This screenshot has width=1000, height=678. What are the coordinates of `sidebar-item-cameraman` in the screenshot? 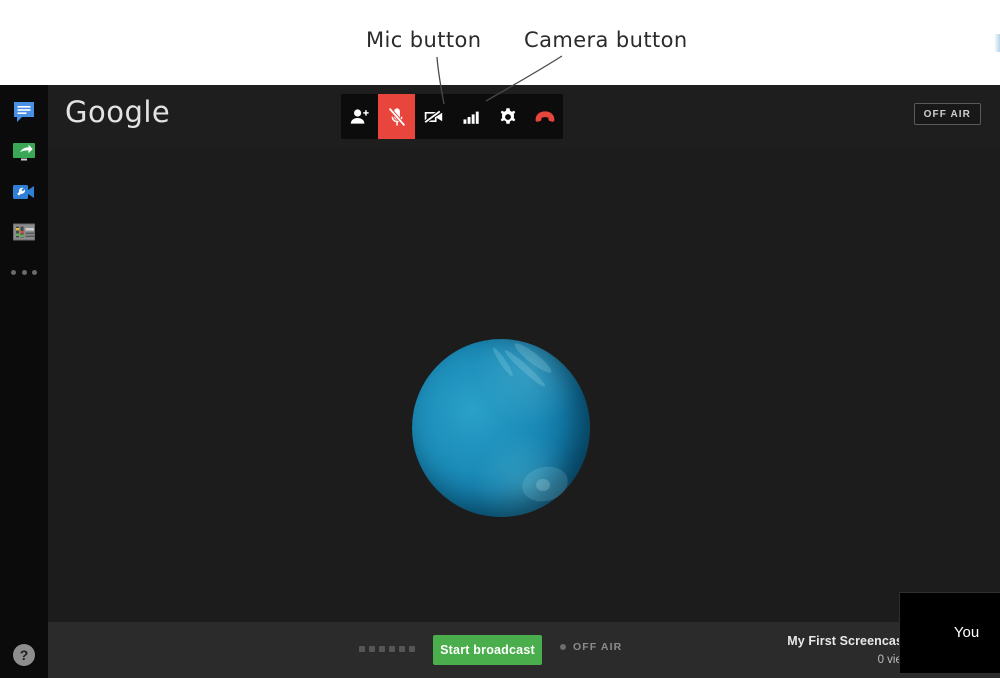 It's located at (24, 192).